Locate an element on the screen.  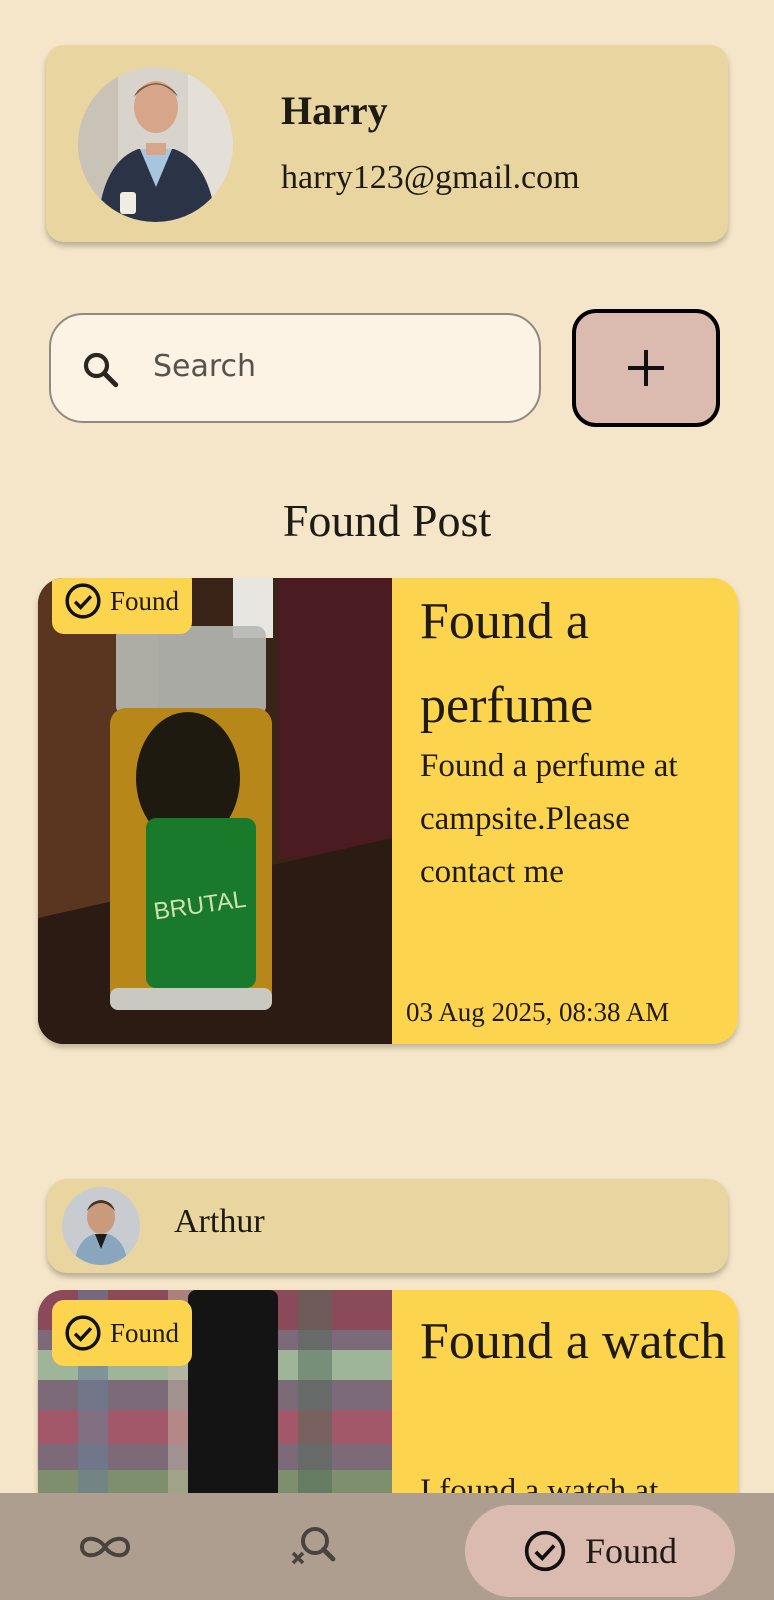
nav-item-all is located at coordinates (105, 1546).